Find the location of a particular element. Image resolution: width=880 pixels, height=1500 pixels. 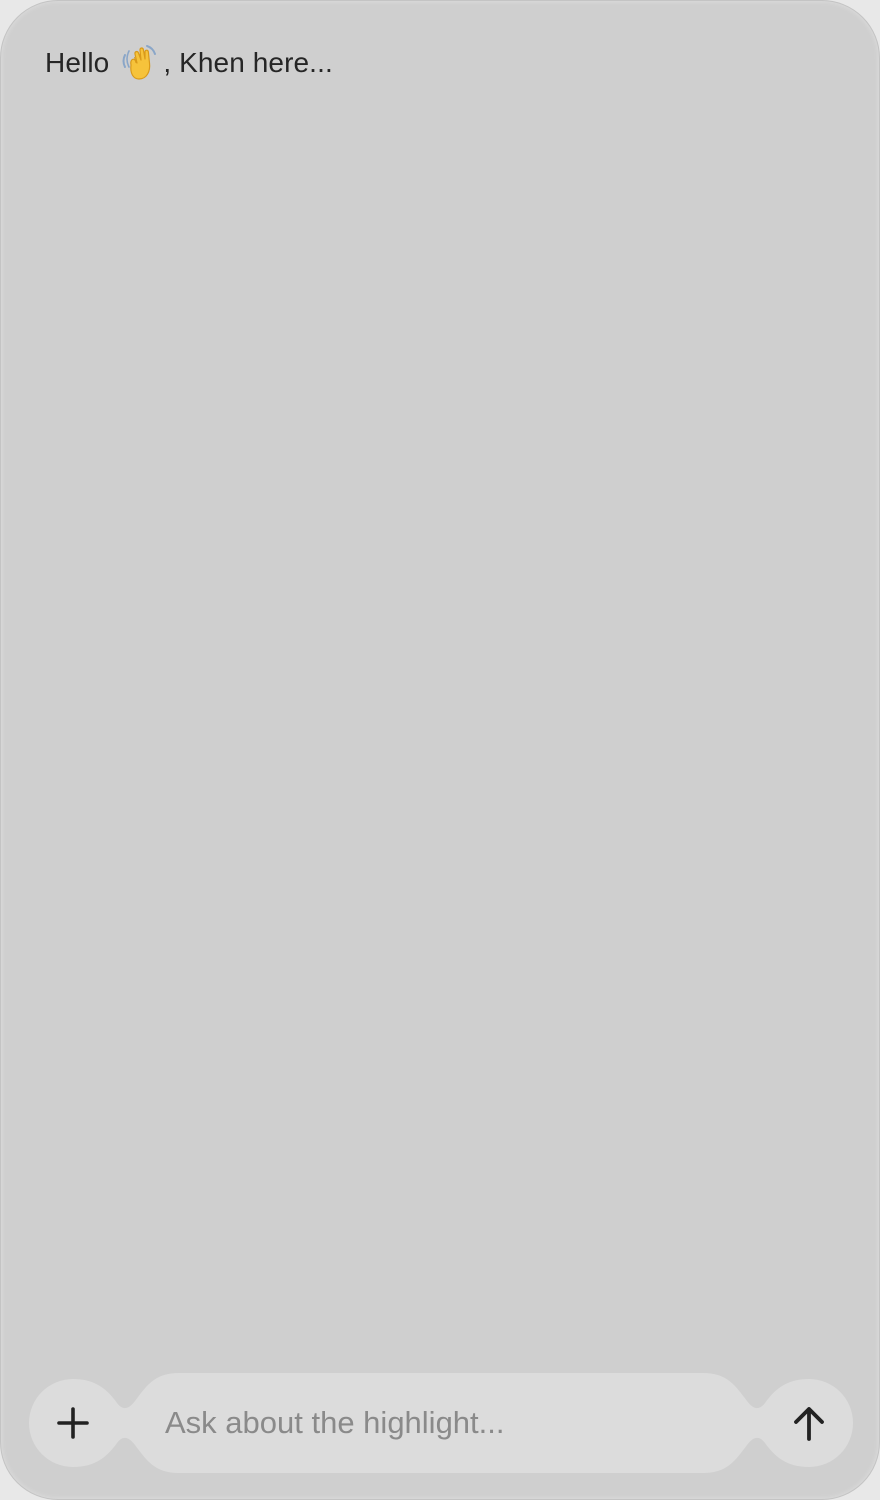

message-composer is located at coordinates (441, 1423).